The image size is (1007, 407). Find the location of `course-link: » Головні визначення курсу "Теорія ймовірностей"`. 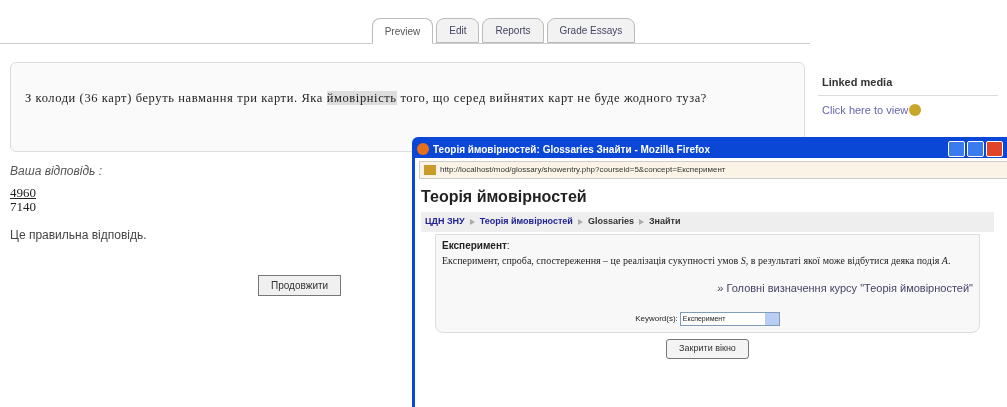

course-link: » Головні визначення курсу "Теорія ймовірностей" is located at coordinates (845, 287).